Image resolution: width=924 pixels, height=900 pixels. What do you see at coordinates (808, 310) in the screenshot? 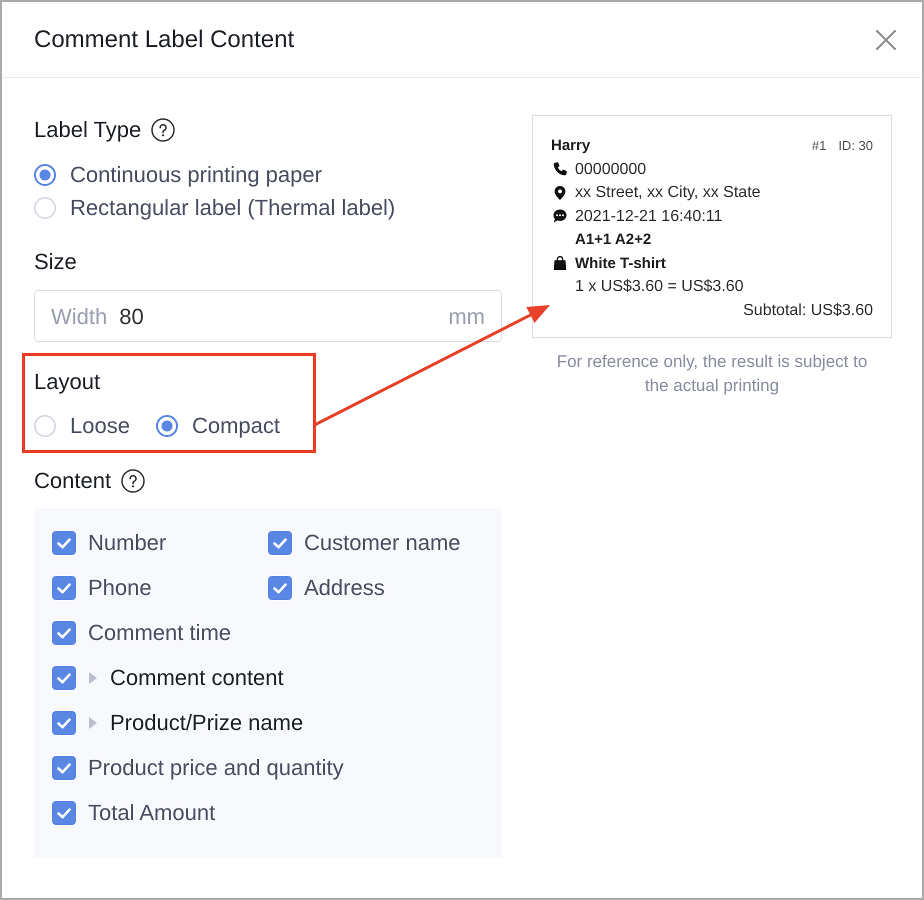
I see `subtotal-text: Subtotal: US$3.60` at bounding box center [808, 310].